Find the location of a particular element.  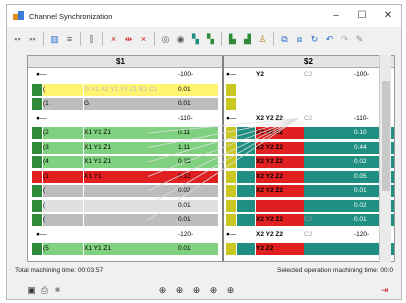

vertical-scrollbar is located at coordinates (385, 158).